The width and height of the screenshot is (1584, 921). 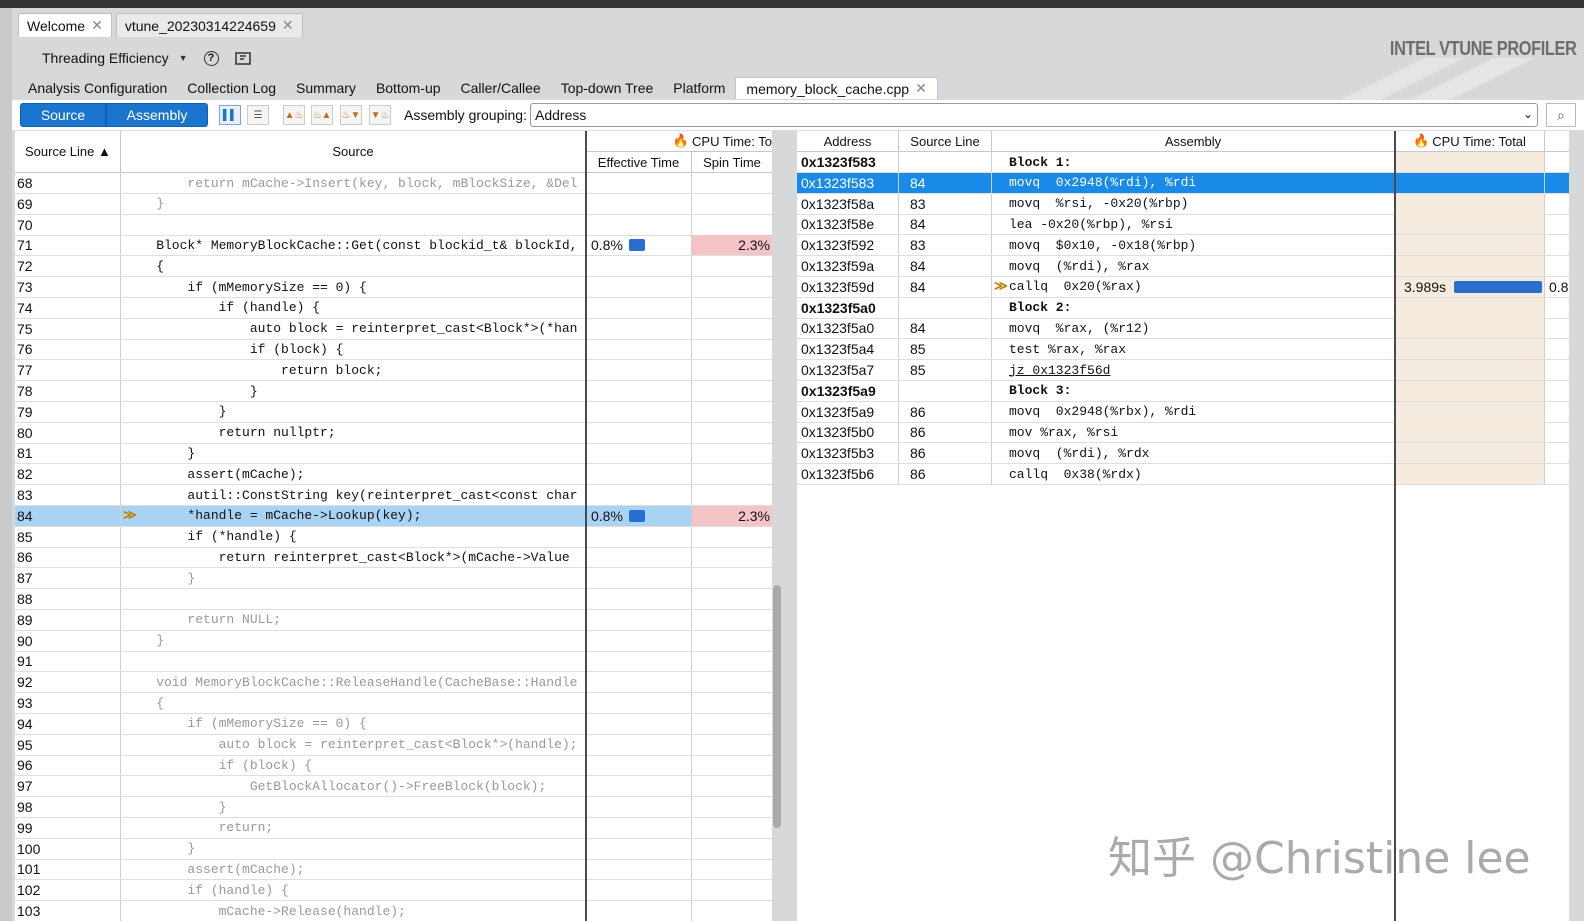 I want to click on col-source: Source, so click(x=353, y=152).